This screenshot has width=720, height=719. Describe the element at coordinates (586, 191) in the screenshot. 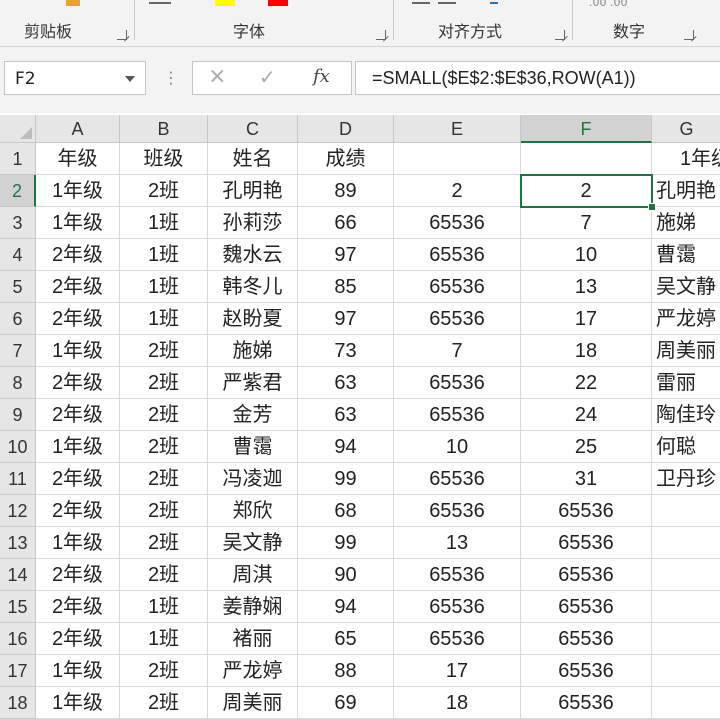

I see `cell-f2: 2` at that location.